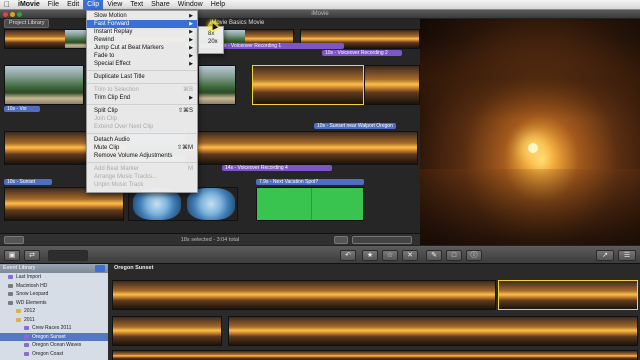  What do you see at coordinates (434, 255) in the screenshot?
I see `keyword-button: ✎` at bounding box center [434, 255].